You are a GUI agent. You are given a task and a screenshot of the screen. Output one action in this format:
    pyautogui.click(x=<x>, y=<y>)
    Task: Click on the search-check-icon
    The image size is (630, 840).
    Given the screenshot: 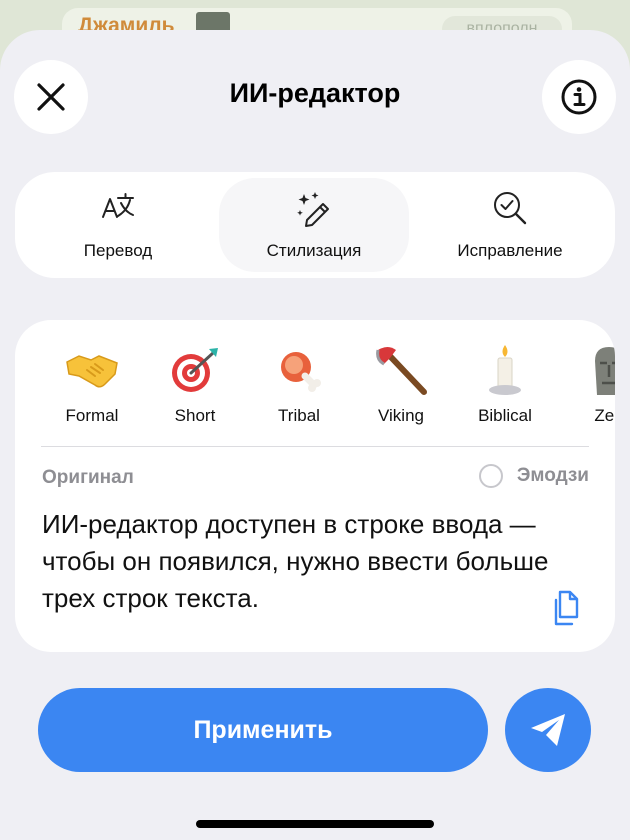 What is the action you would take?
    pyautogui.click(x=510, y=208)
    